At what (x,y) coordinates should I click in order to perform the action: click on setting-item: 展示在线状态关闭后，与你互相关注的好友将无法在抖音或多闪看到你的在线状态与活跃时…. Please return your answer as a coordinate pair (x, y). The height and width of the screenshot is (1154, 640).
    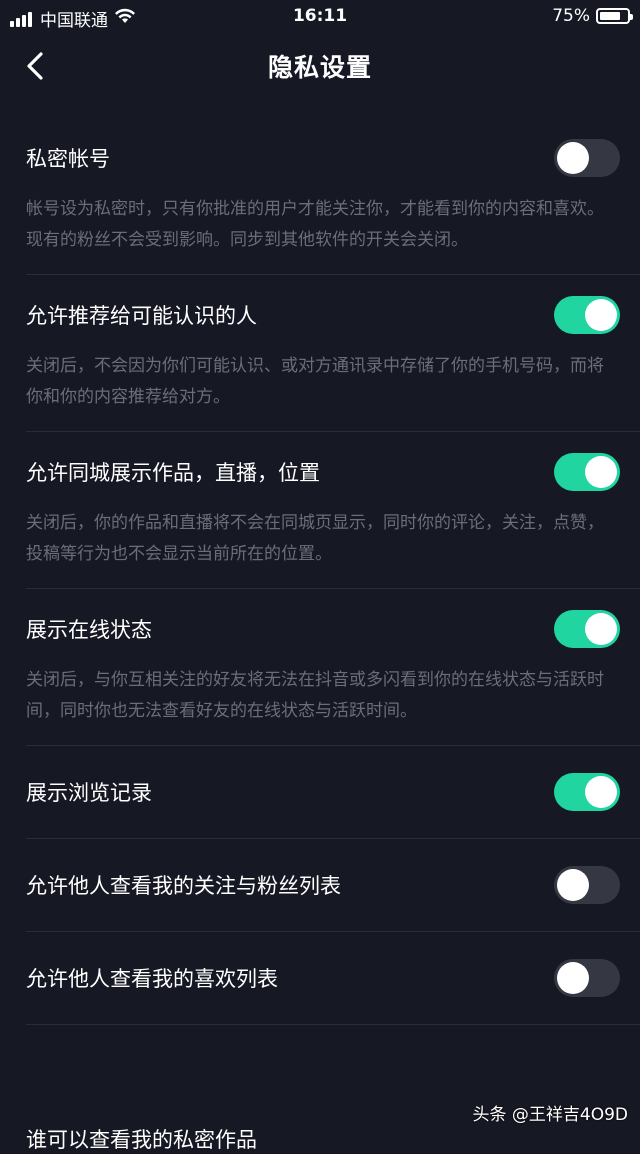
    Looking at the image, I should click on (320, 667).